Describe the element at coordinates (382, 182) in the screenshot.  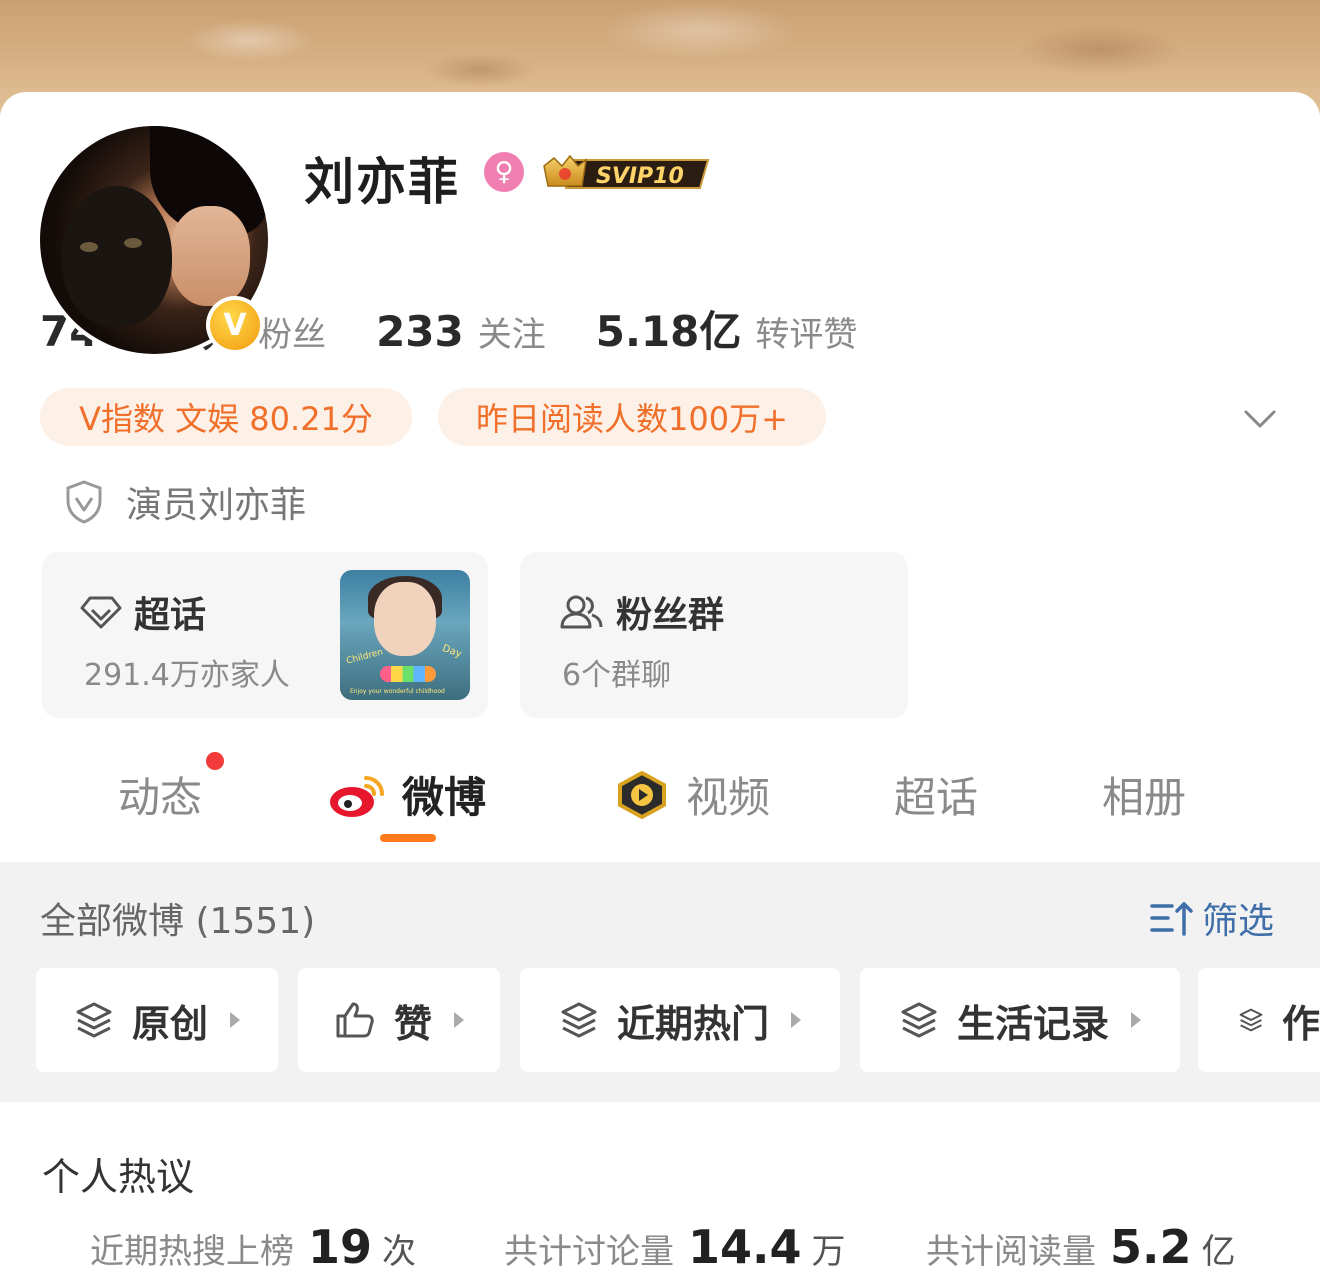
I see `profile-name: 刘亦菲` at that location.